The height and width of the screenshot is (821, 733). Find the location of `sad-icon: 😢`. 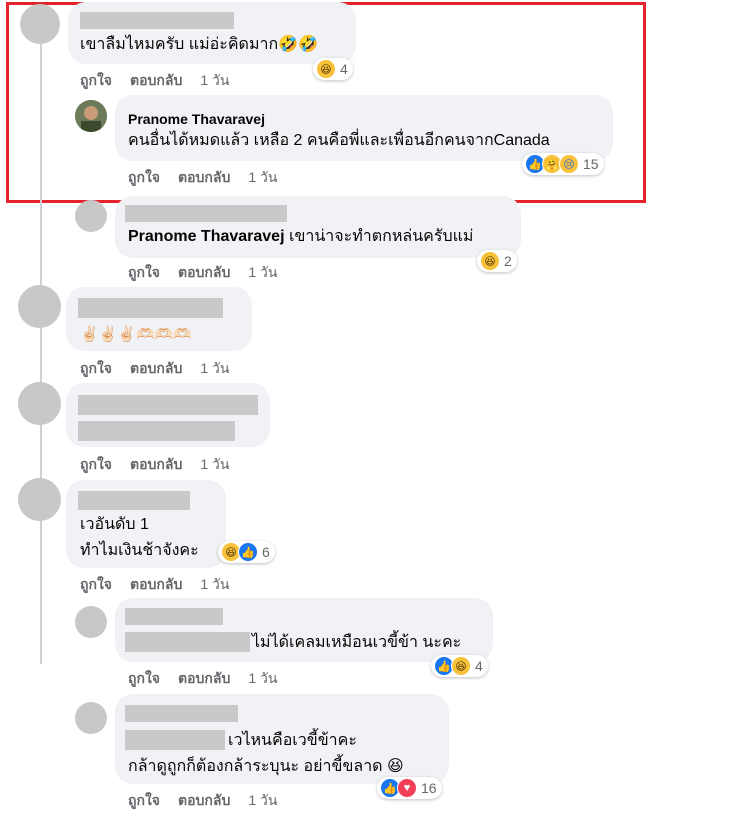

sad-icon: 😢 is located at coordinates (569, 164).